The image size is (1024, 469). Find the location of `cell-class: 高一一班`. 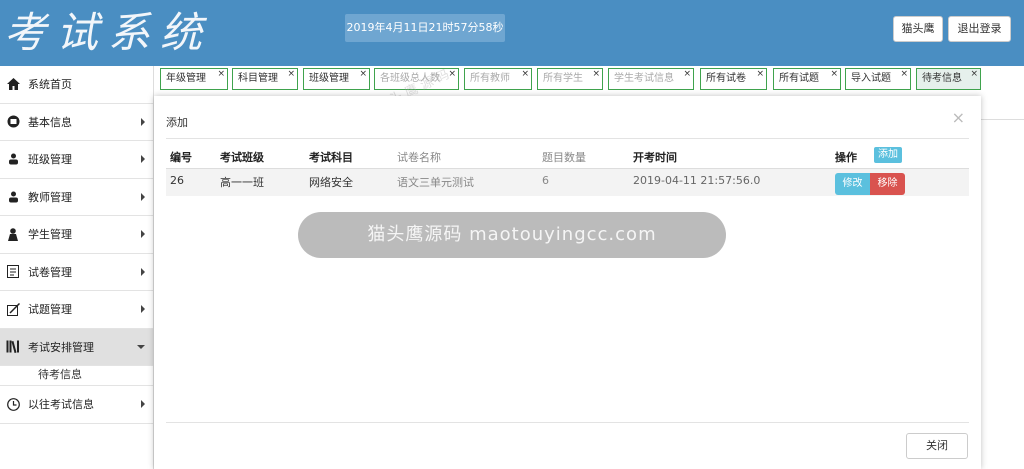

cell-class: 高一一班 is located at coordinates (242, 182).